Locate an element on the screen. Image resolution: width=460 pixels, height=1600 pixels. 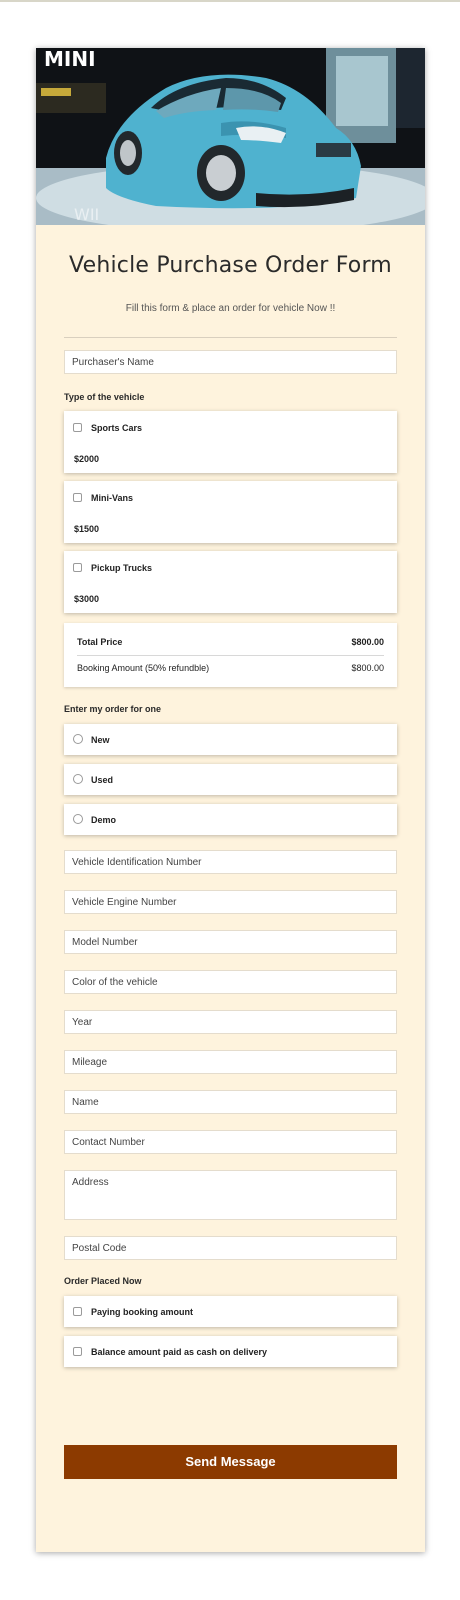
top-border-line is located at coordinates (230, 1).